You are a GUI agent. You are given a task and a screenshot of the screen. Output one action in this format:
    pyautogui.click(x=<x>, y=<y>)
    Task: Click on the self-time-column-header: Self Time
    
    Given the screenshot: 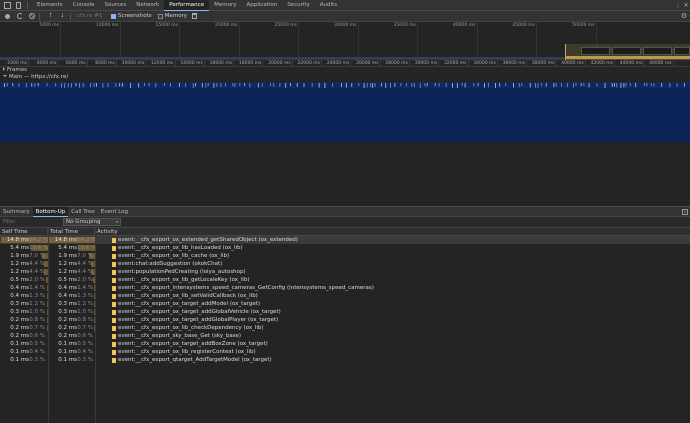 What is the action you would take?
    pyautogui.click(x=24, y=231)
    